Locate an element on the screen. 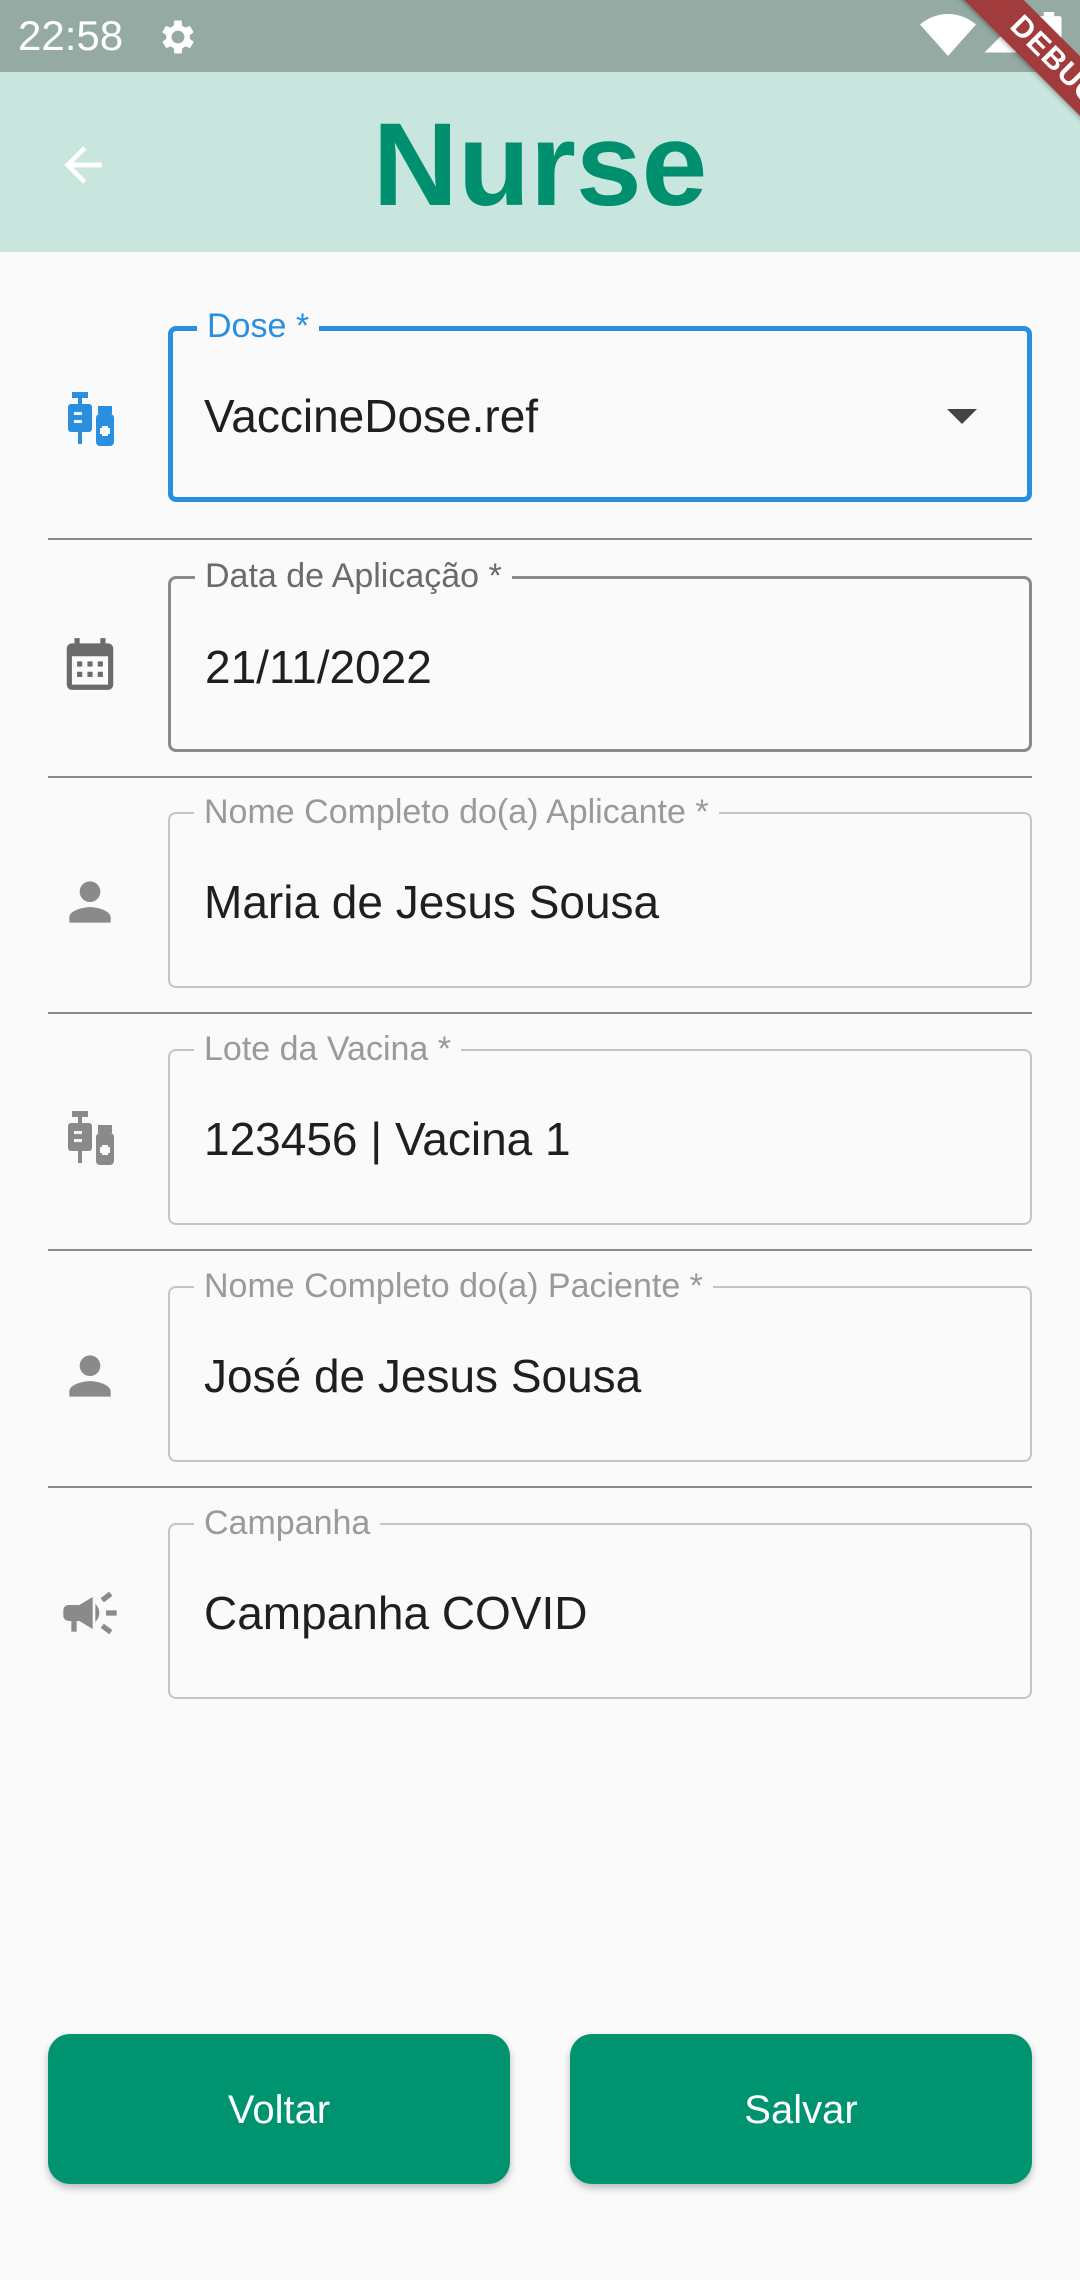  form-row-batch: Lote da Vacina * 123456 | Vacina 1 is located at coordinates (540, 1129).